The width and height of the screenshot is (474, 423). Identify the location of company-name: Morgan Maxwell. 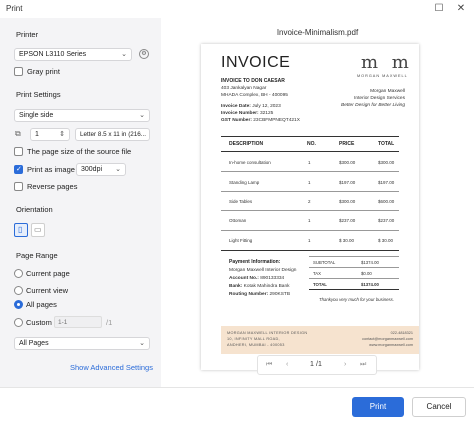
(387, 91).